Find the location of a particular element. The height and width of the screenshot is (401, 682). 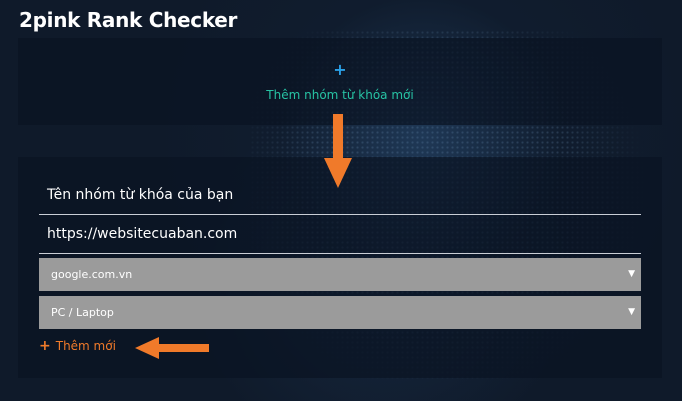

app-title: 2pink Rank Checker is located at coordinates (128, 20).